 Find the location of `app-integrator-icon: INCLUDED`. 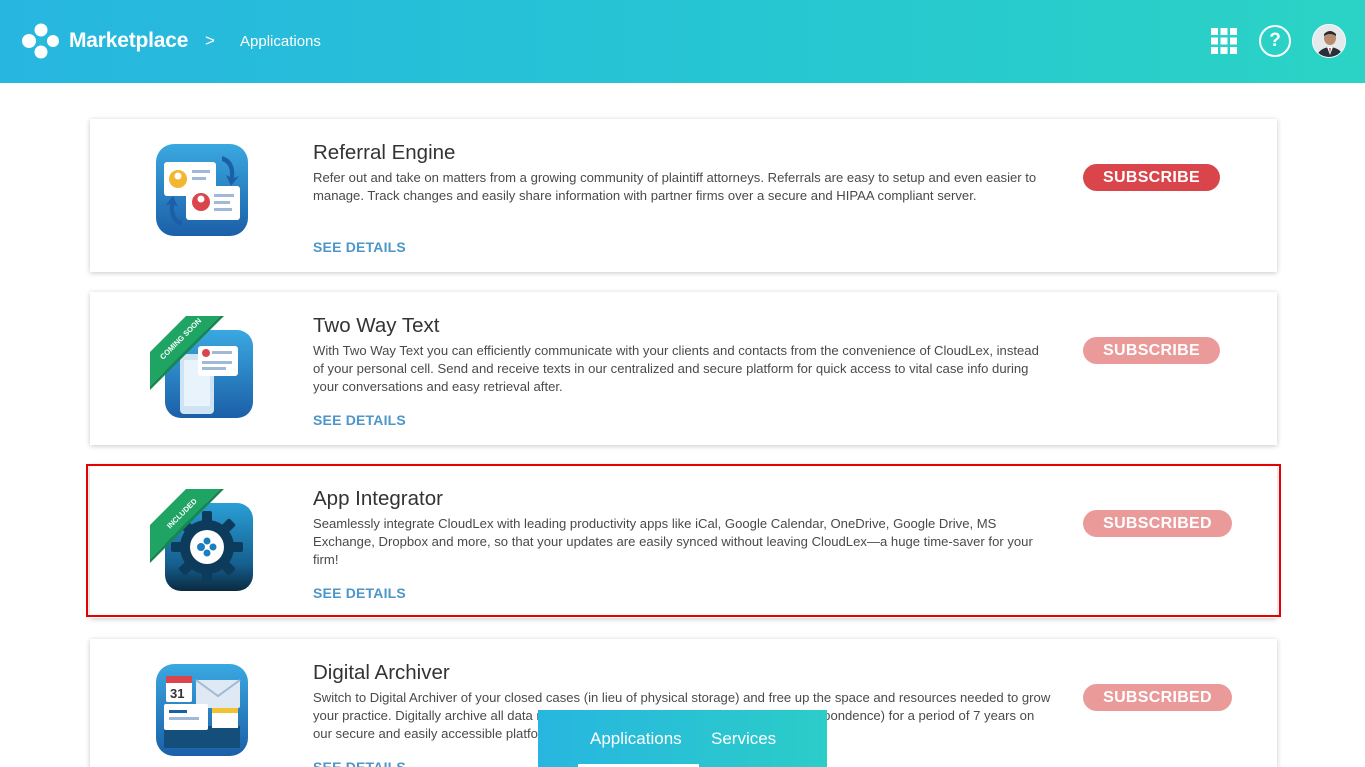

app-integrator-icon: INCLUDED is located at coordinates (201, 540).